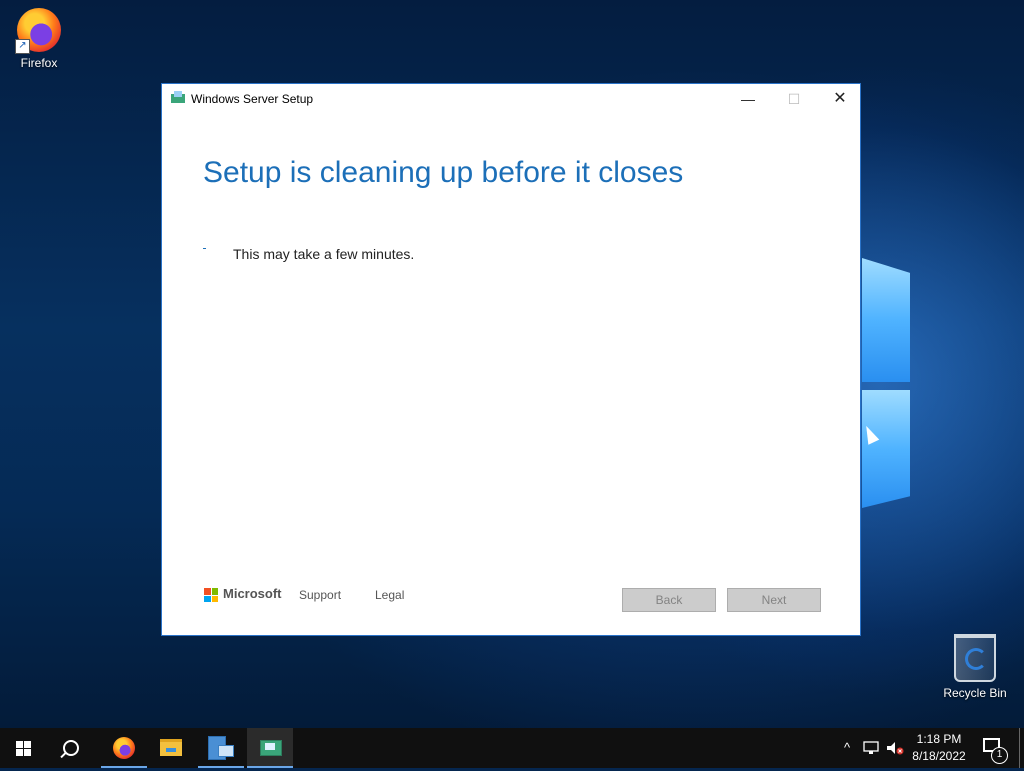 Image resolution: width=1024 pixels, height=771 pixels. I want to click on taskbar-firefox, so click(124, 748).